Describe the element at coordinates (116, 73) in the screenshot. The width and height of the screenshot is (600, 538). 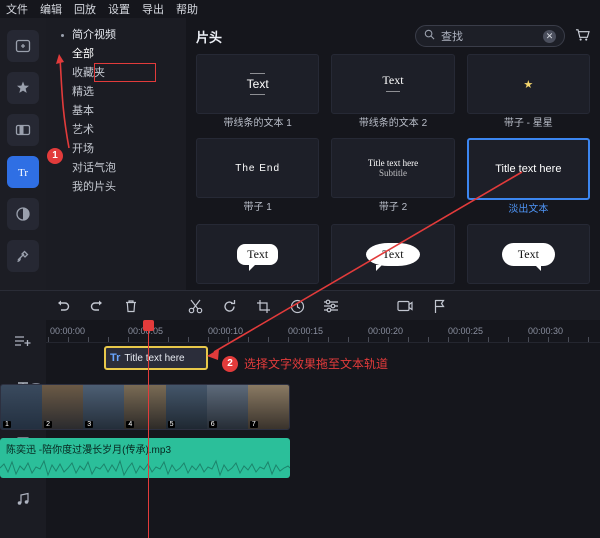
I see `category-item-2: 收藏夹` at that location.